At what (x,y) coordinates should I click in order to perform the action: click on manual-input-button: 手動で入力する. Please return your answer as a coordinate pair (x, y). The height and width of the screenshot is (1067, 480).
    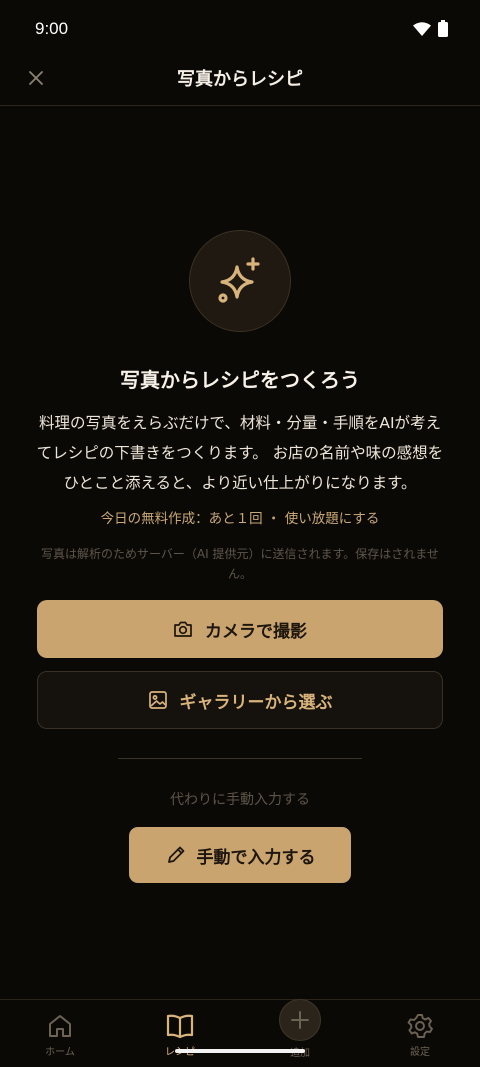
    Looking at the image, I should click on (240, 855).